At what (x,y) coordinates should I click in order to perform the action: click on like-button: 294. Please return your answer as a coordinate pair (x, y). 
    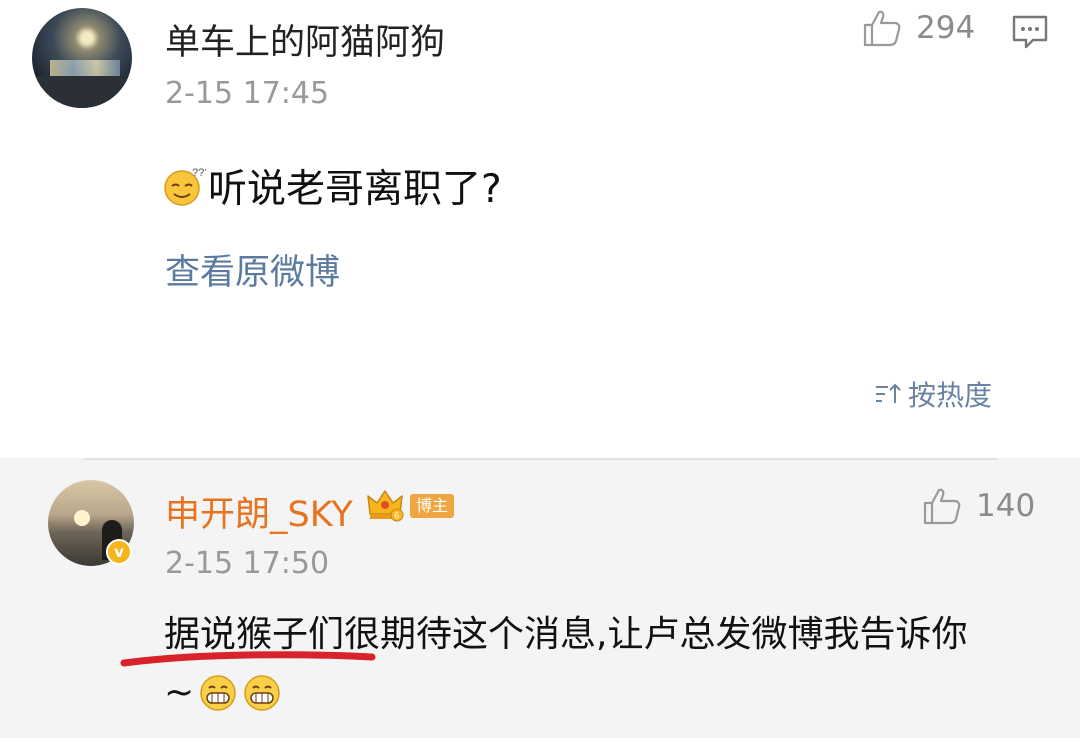
    Looking at the image, I should click on (918, 28).